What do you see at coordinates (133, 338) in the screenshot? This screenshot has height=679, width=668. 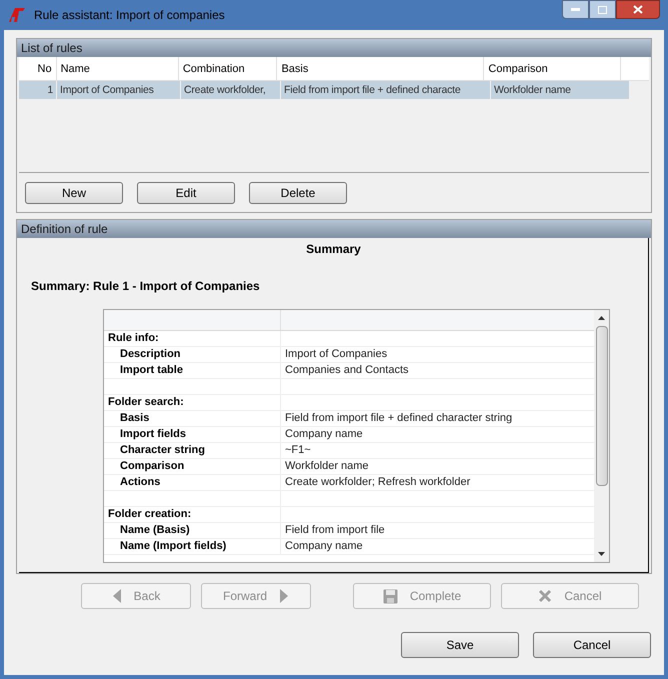 I see `summary-label: Rule info:` at bounding box center [133, 338].